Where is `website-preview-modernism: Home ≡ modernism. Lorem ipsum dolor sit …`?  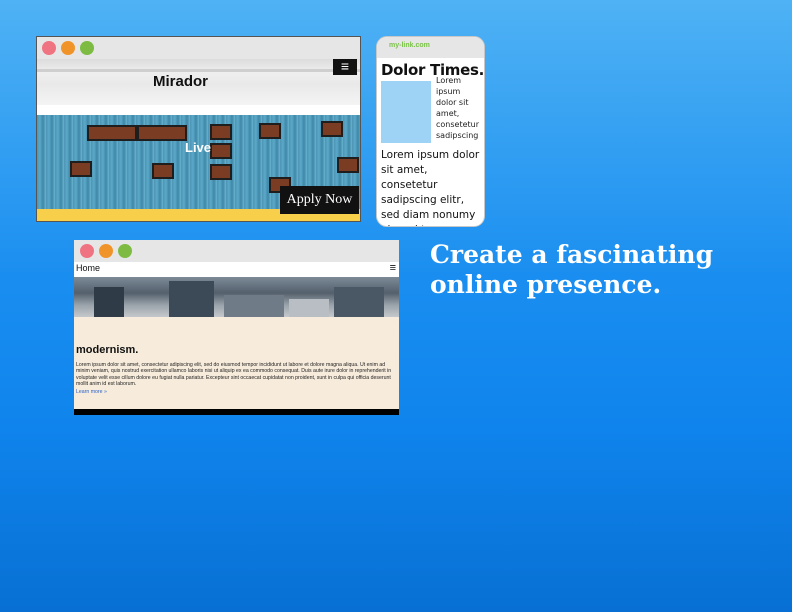
website-preview-modernism: Home ≡ modernism. Lorem ipsum dolor sit … is located at coordinates (236, 327).